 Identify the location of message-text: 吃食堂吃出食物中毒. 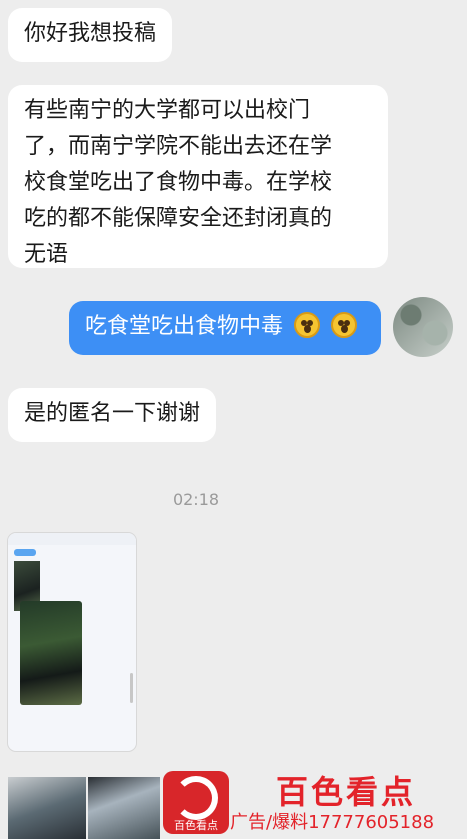
(184, 326).